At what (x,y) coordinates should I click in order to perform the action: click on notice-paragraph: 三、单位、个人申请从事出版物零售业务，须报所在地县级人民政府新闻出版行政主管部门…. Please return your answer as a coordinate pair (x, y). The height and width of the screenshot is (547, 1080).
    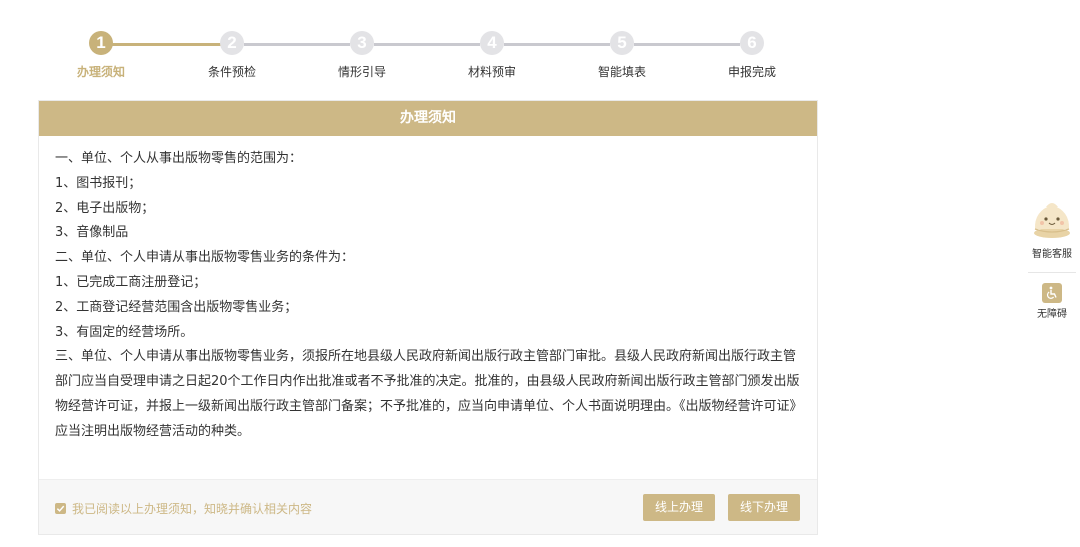
    Looking at the image, I should click on (427, 394).